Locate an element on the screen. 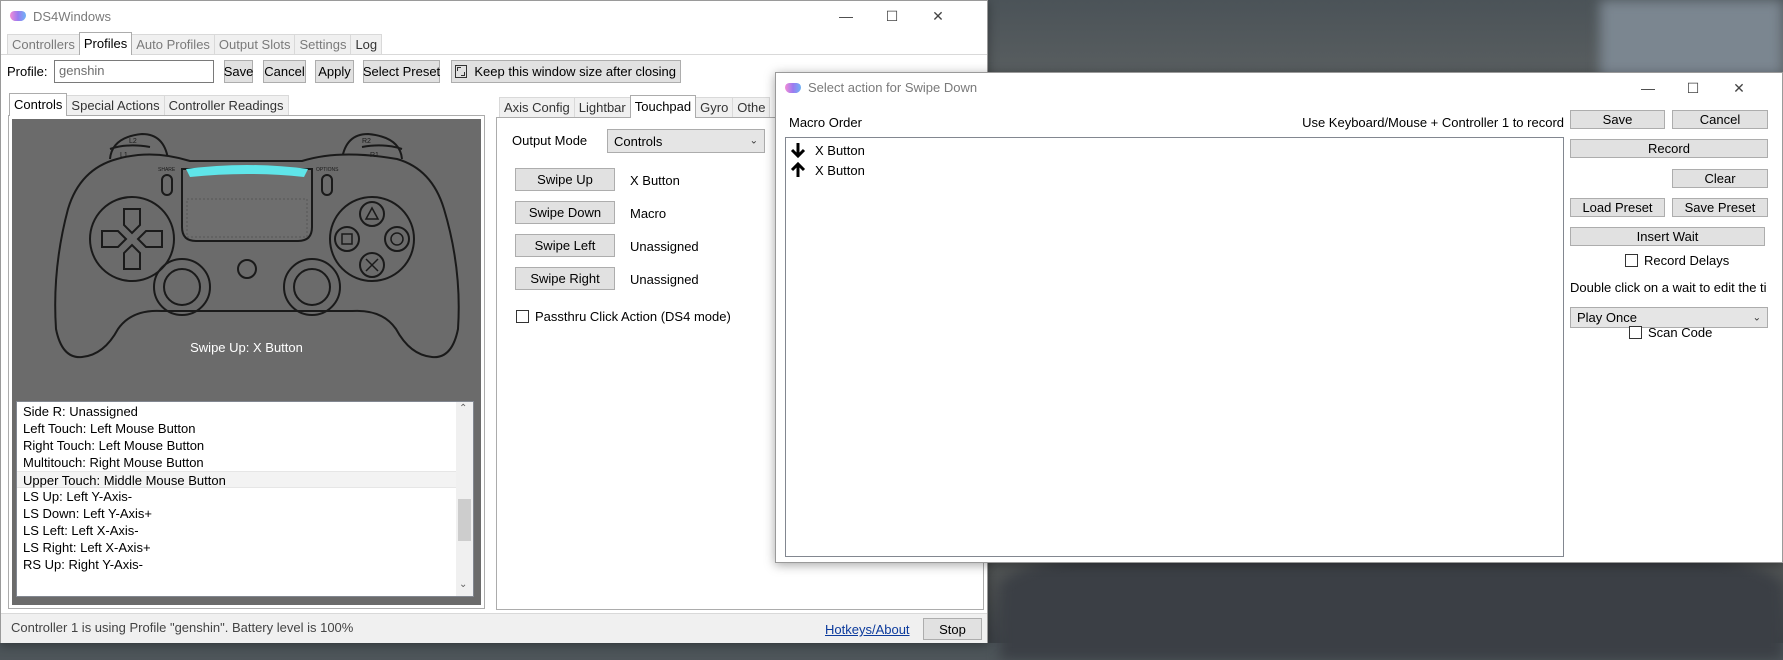  profile-name-input: genshin is located at coordinates (134, 71).